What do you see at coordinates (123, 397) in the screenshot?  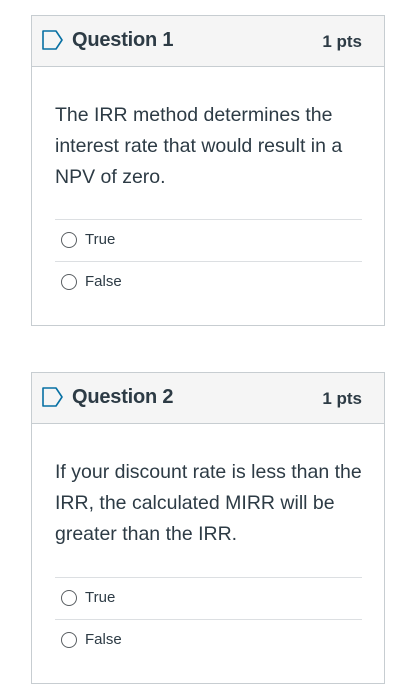 I see `question-title: Question 2` at bounding box center [123, 397].